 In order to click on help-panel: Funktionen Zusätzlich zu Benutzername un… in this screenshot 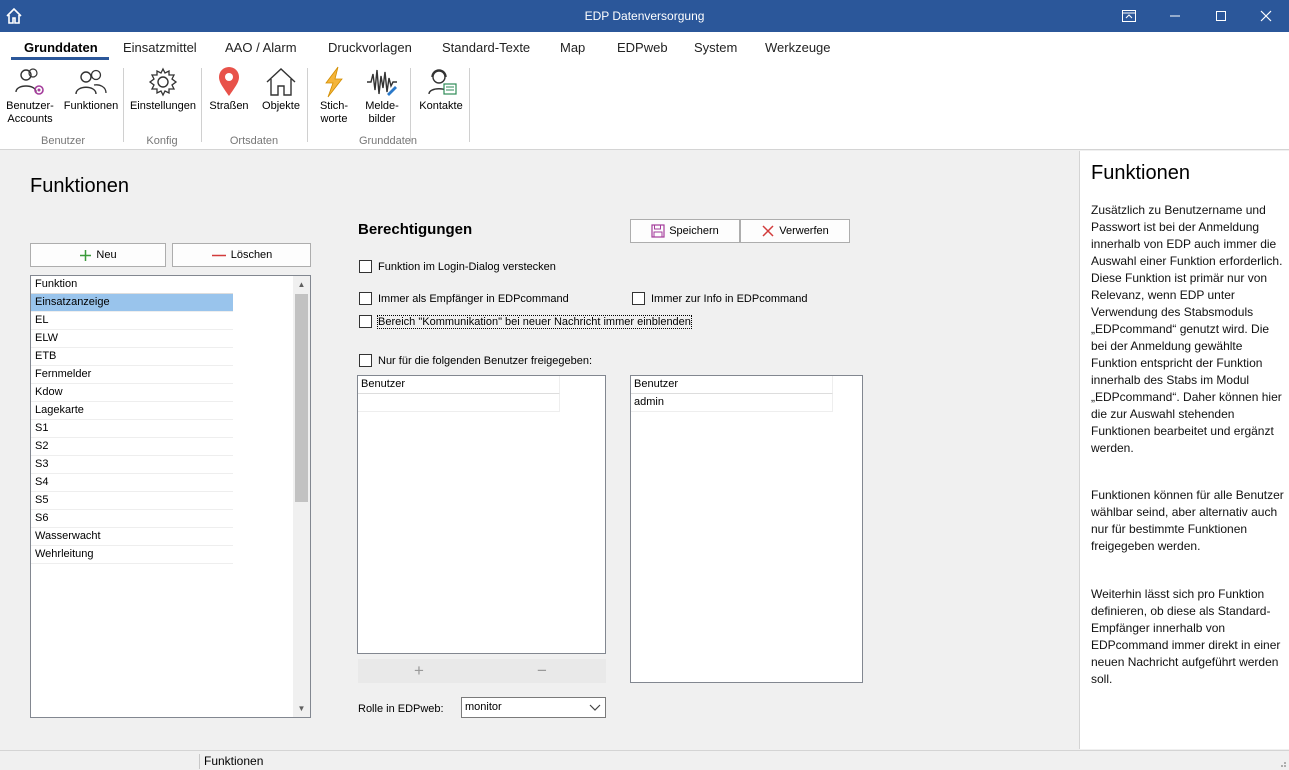, I will do `click(1184, 450)`.